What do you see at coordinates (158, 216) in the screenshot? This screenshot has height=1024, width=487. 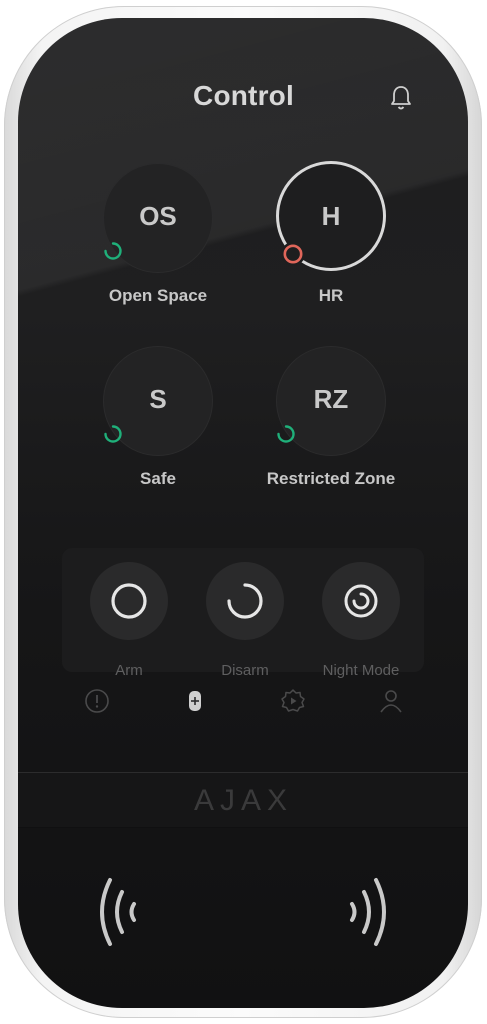 I see `group-abbr: OS` at bounding box center [158, 216].